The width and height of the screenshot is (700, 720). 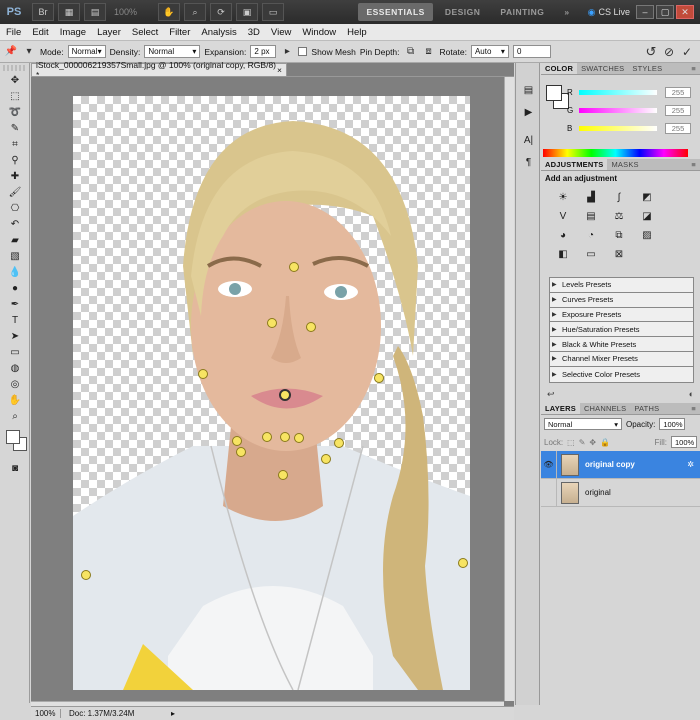 What do you see at coordinates (145, 32) in the screenshot?
I see `menu-select: Select` at bounding box center [145, 32].